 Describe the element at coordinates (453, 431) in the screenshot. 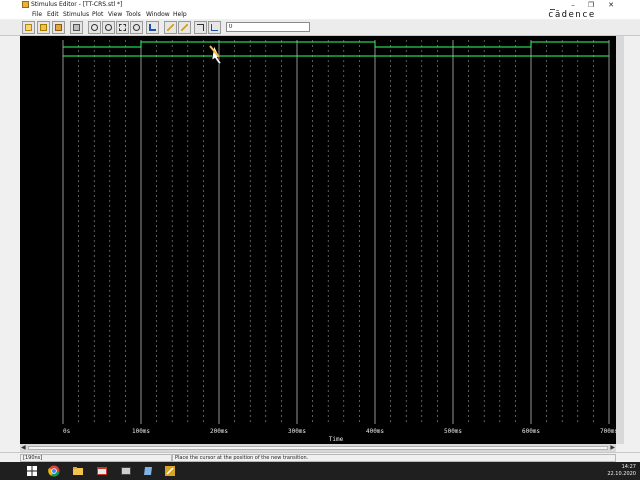

I see `axis-tick-label: 500ms` at that location.